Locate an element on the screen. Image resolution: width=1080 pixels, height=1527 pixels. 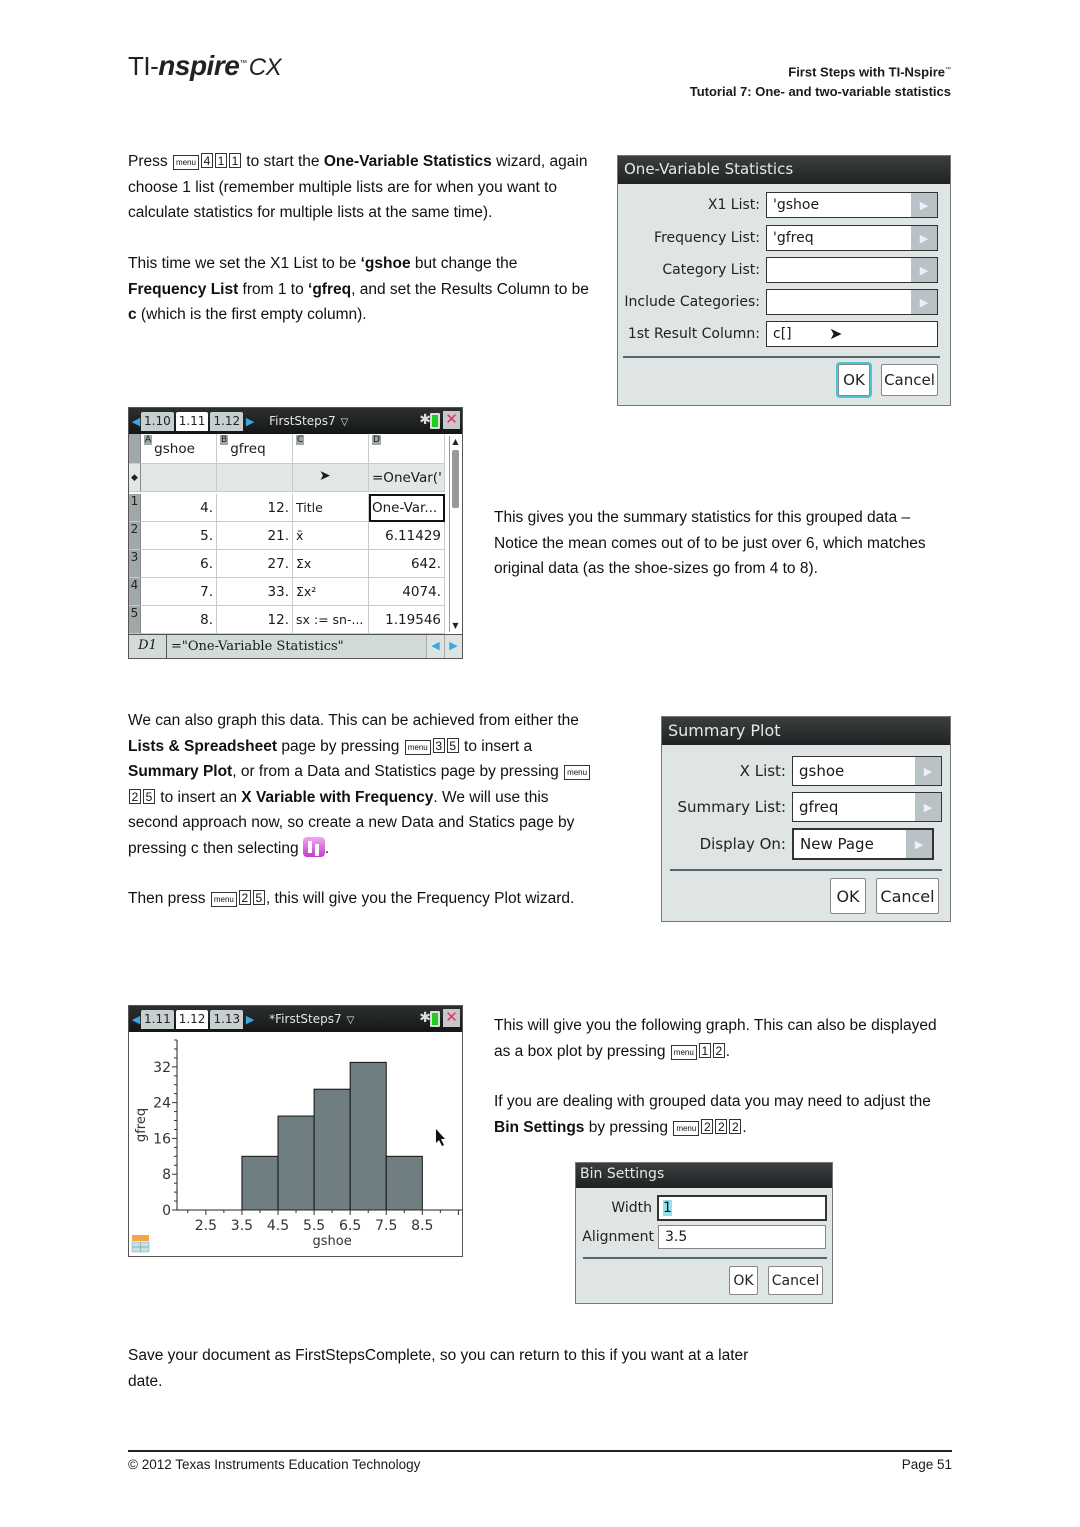
scroll-up-icon: ▲ is located at coordinates (455, 442).